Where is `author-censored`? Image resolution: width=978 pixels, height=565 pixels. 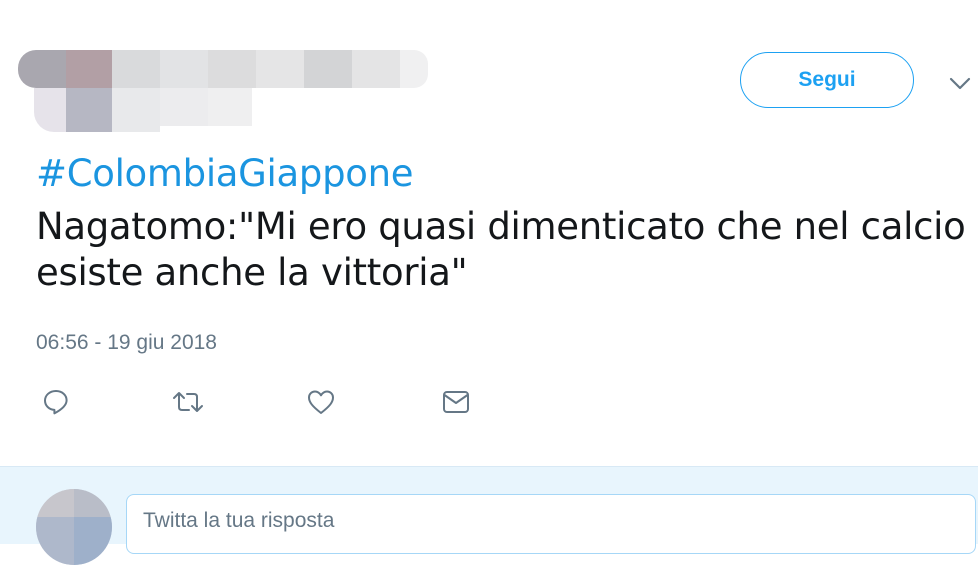 author-censored is located at coordinates (224, 88).